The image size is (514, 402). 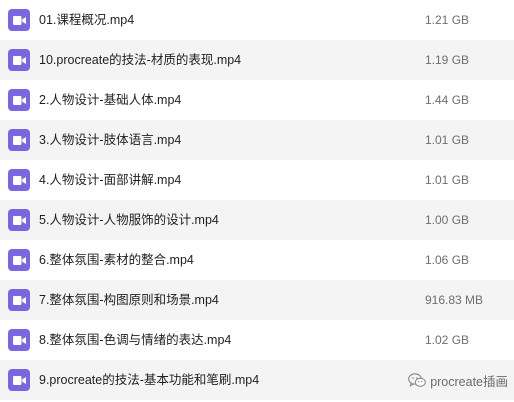 What do you see at coordinates (447, 340) in the screenshot?
I see `file-size: 1.02 GB` at bounding box center [447, 340].